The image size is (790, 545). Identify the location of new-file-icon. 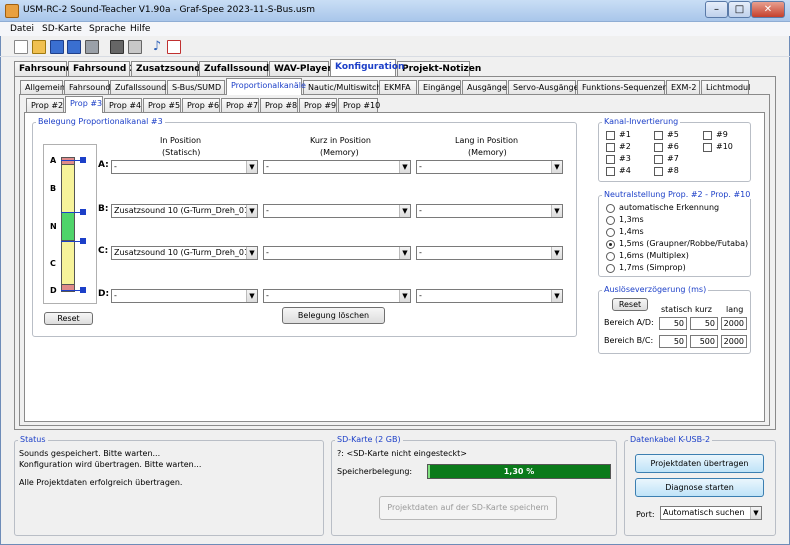
(21, 47).